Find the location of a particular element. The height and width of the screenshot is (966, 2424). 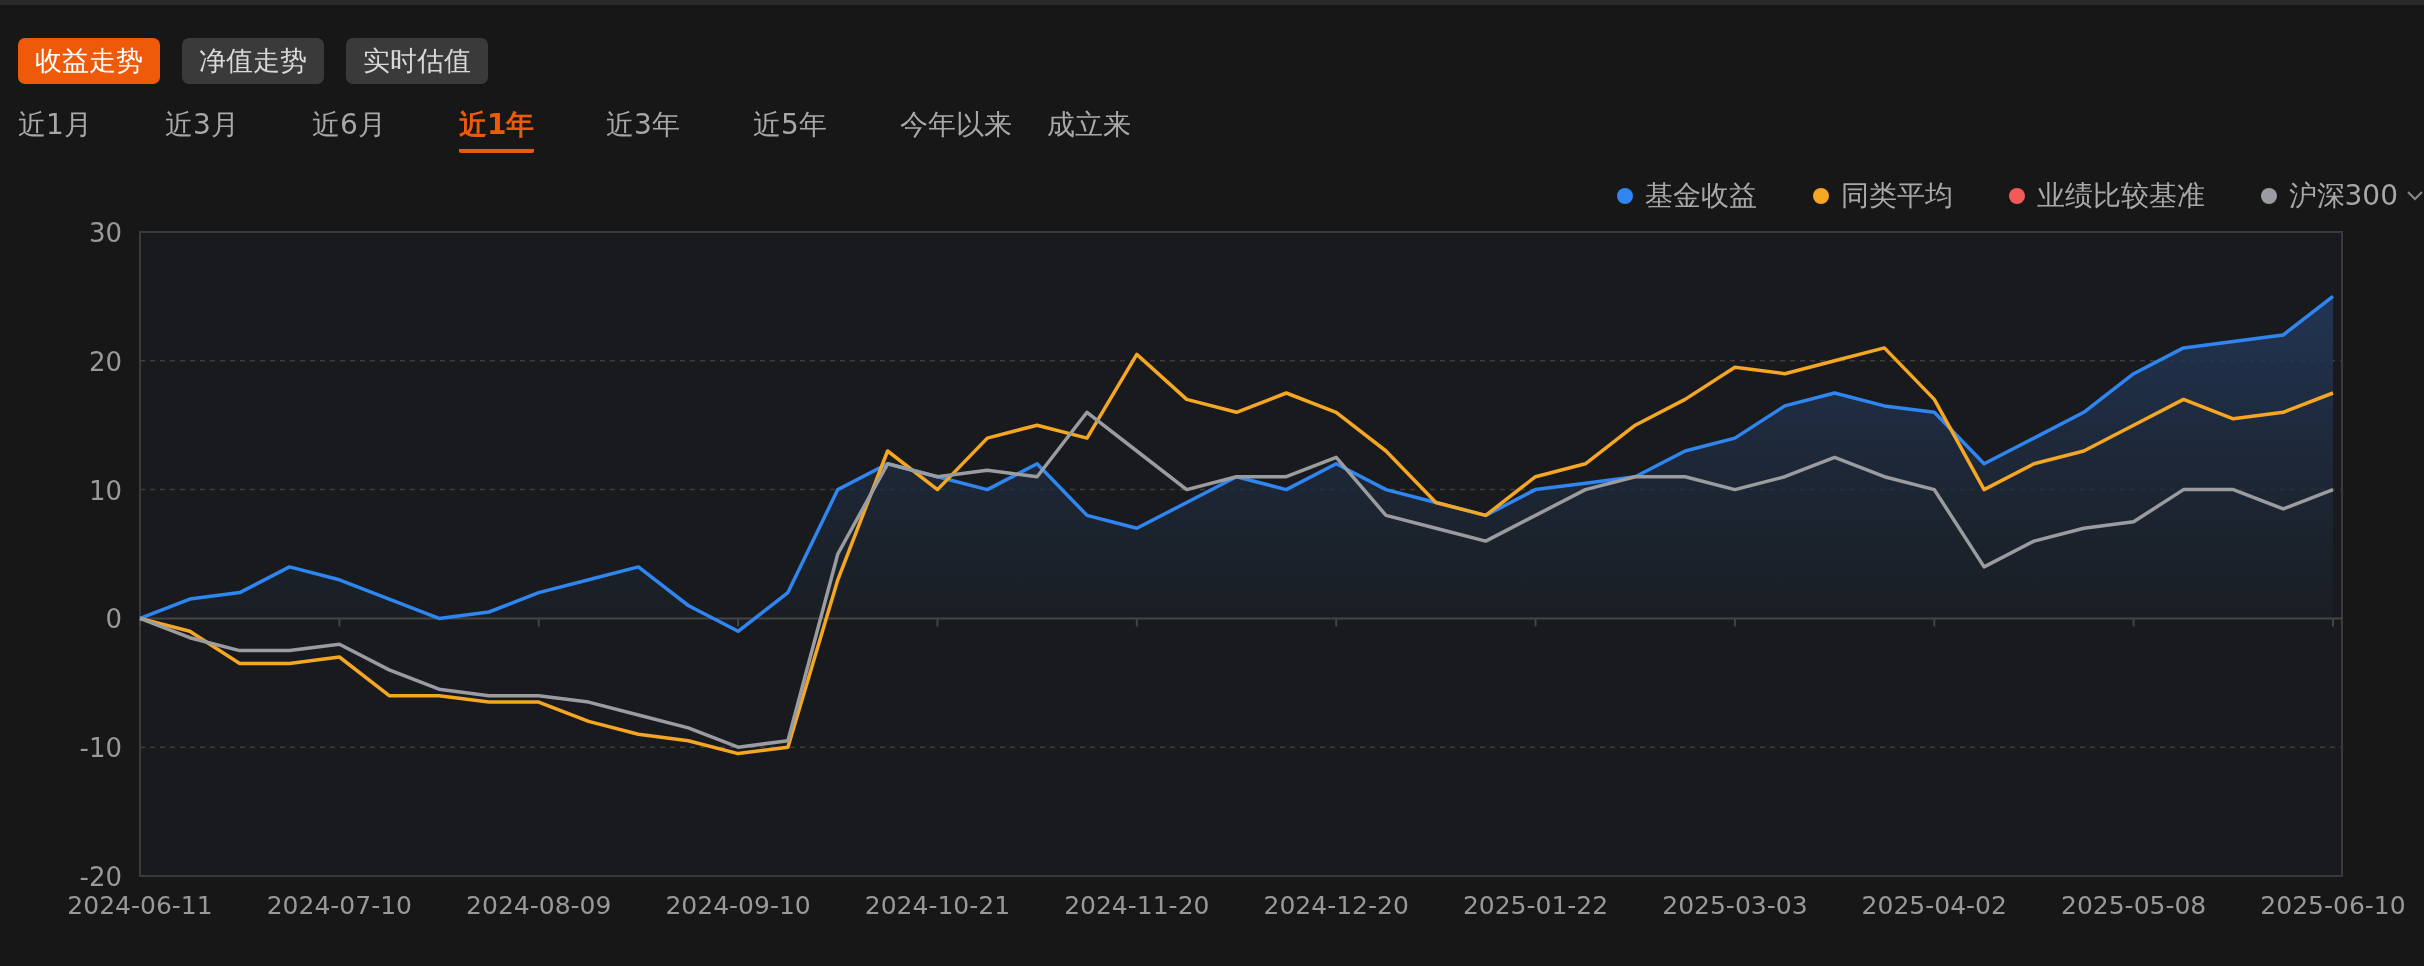

x-axis-label: 2024-10-21 is located at coordinates (937, 905).